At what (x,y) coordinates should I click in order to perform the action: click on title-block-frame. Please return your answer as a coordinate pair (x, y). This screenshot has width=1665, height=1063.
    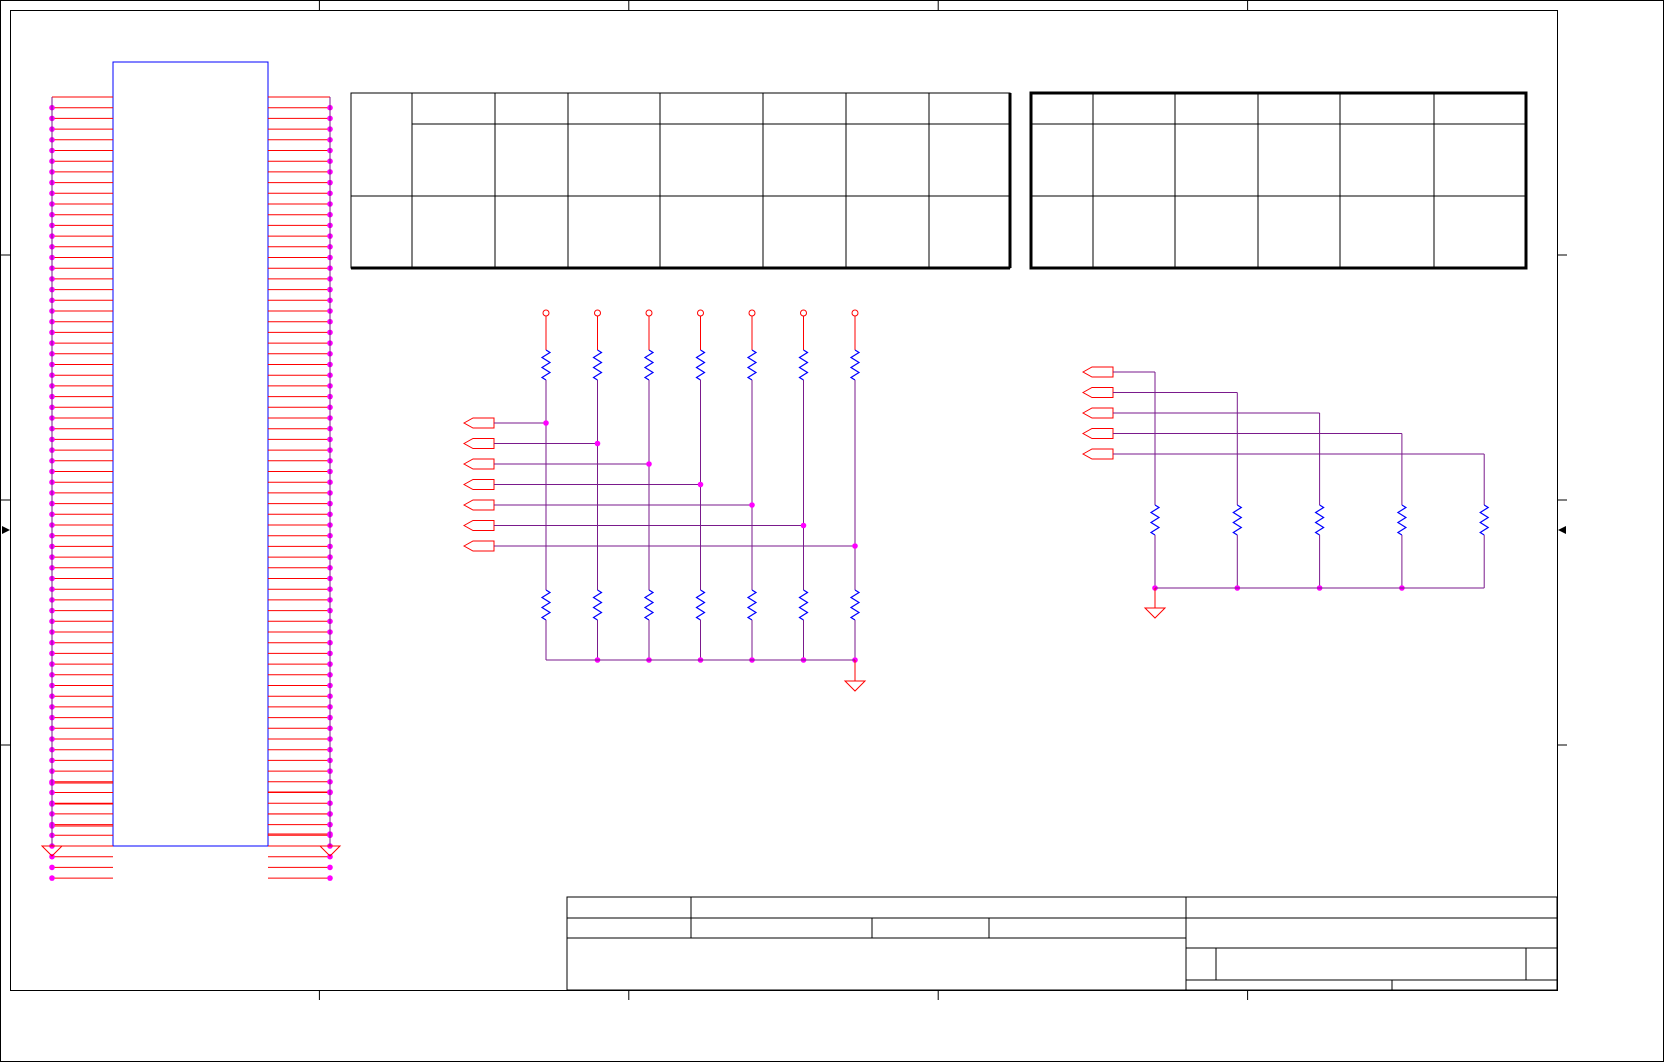
    Looking at the image, I should click on (1062, 943).